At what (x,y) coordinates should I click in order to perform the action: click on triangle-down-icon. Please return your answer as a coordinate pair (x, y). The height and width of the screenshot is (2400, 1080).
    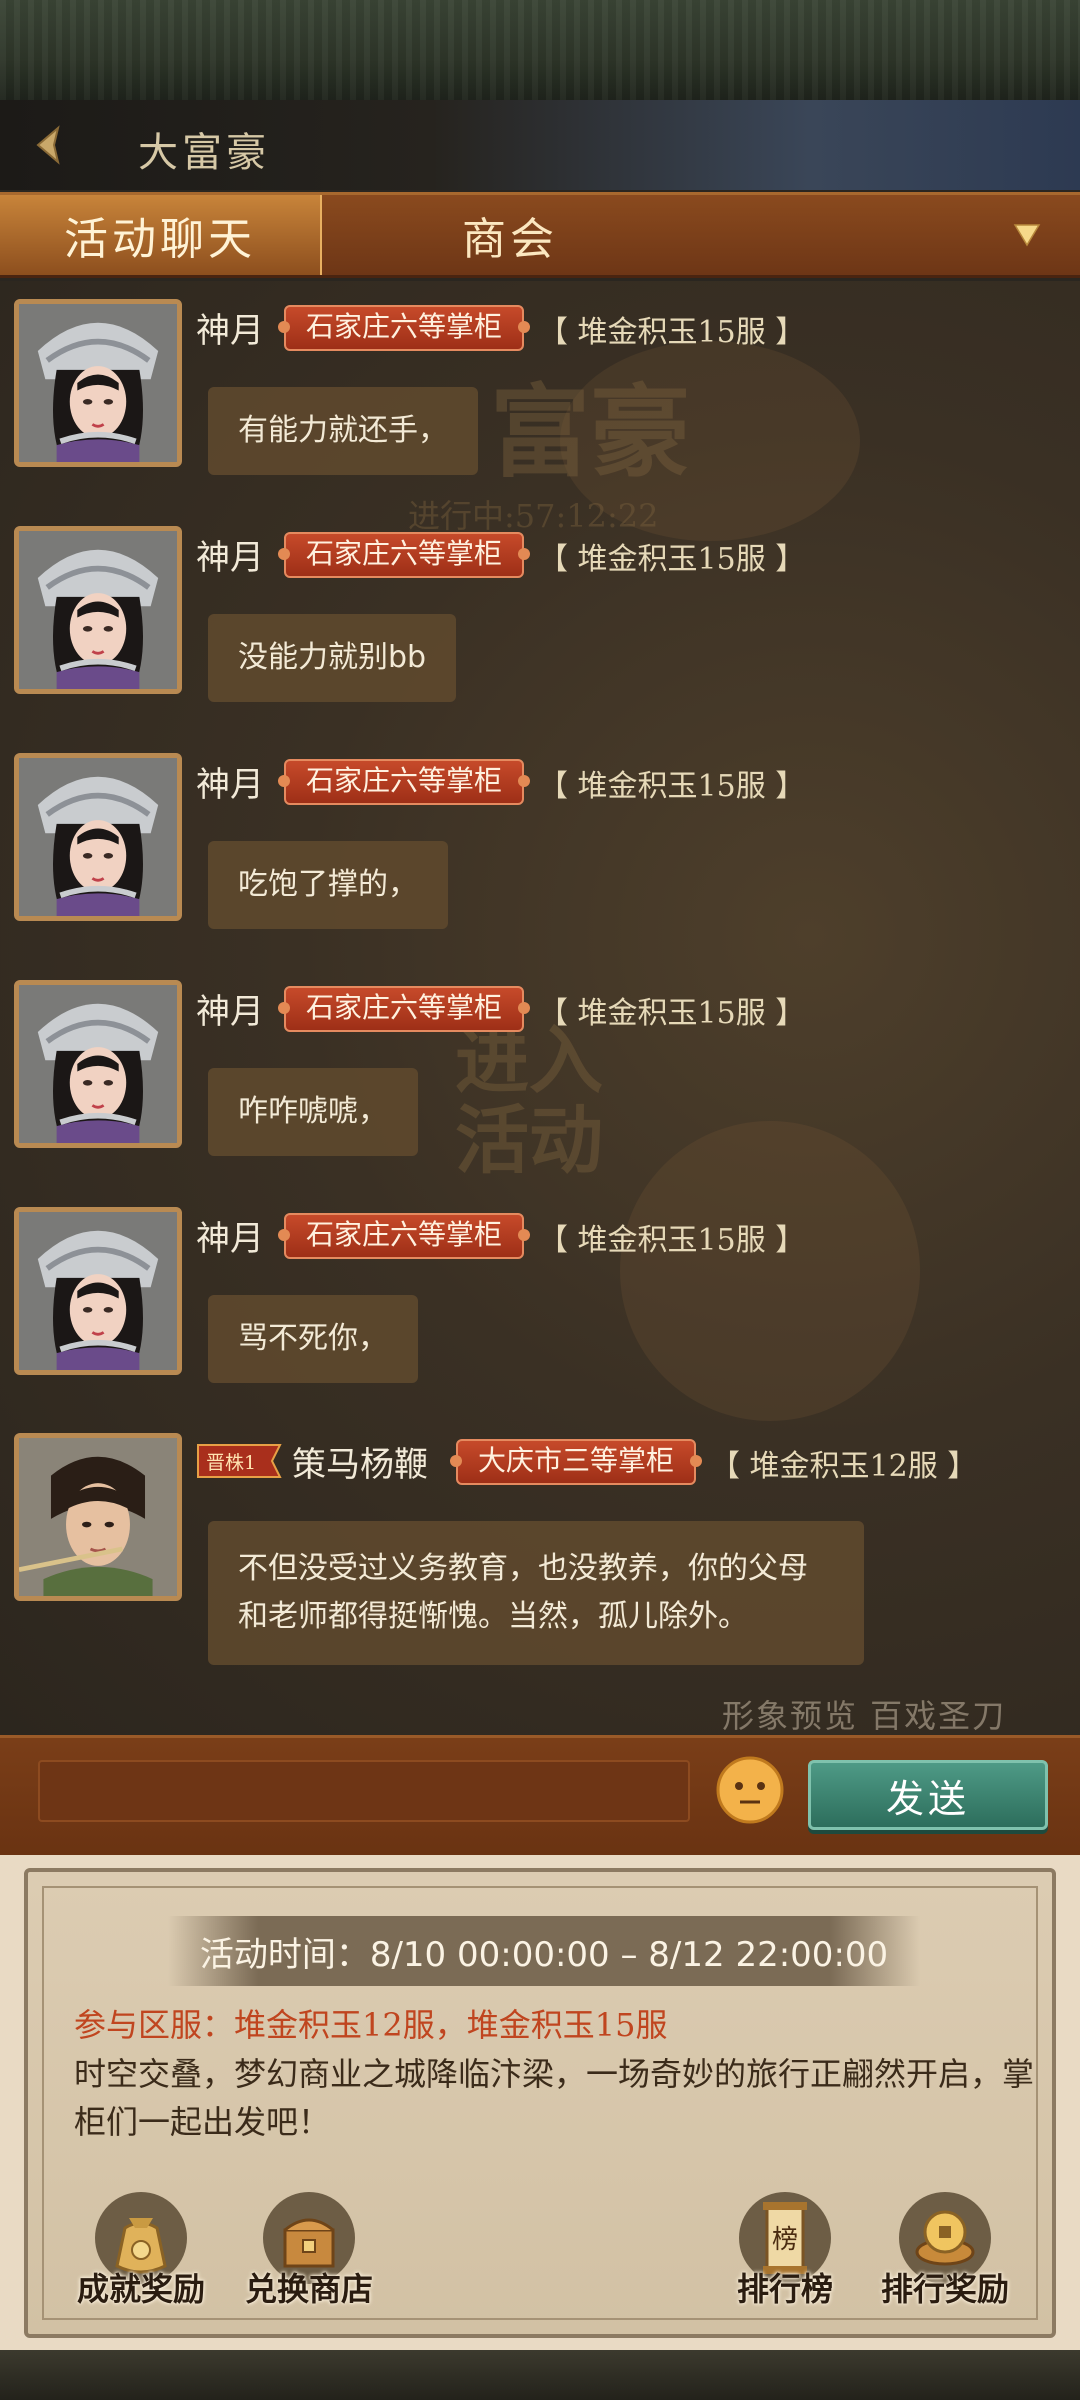
    Looking at the image, I should click on (1027, 235).